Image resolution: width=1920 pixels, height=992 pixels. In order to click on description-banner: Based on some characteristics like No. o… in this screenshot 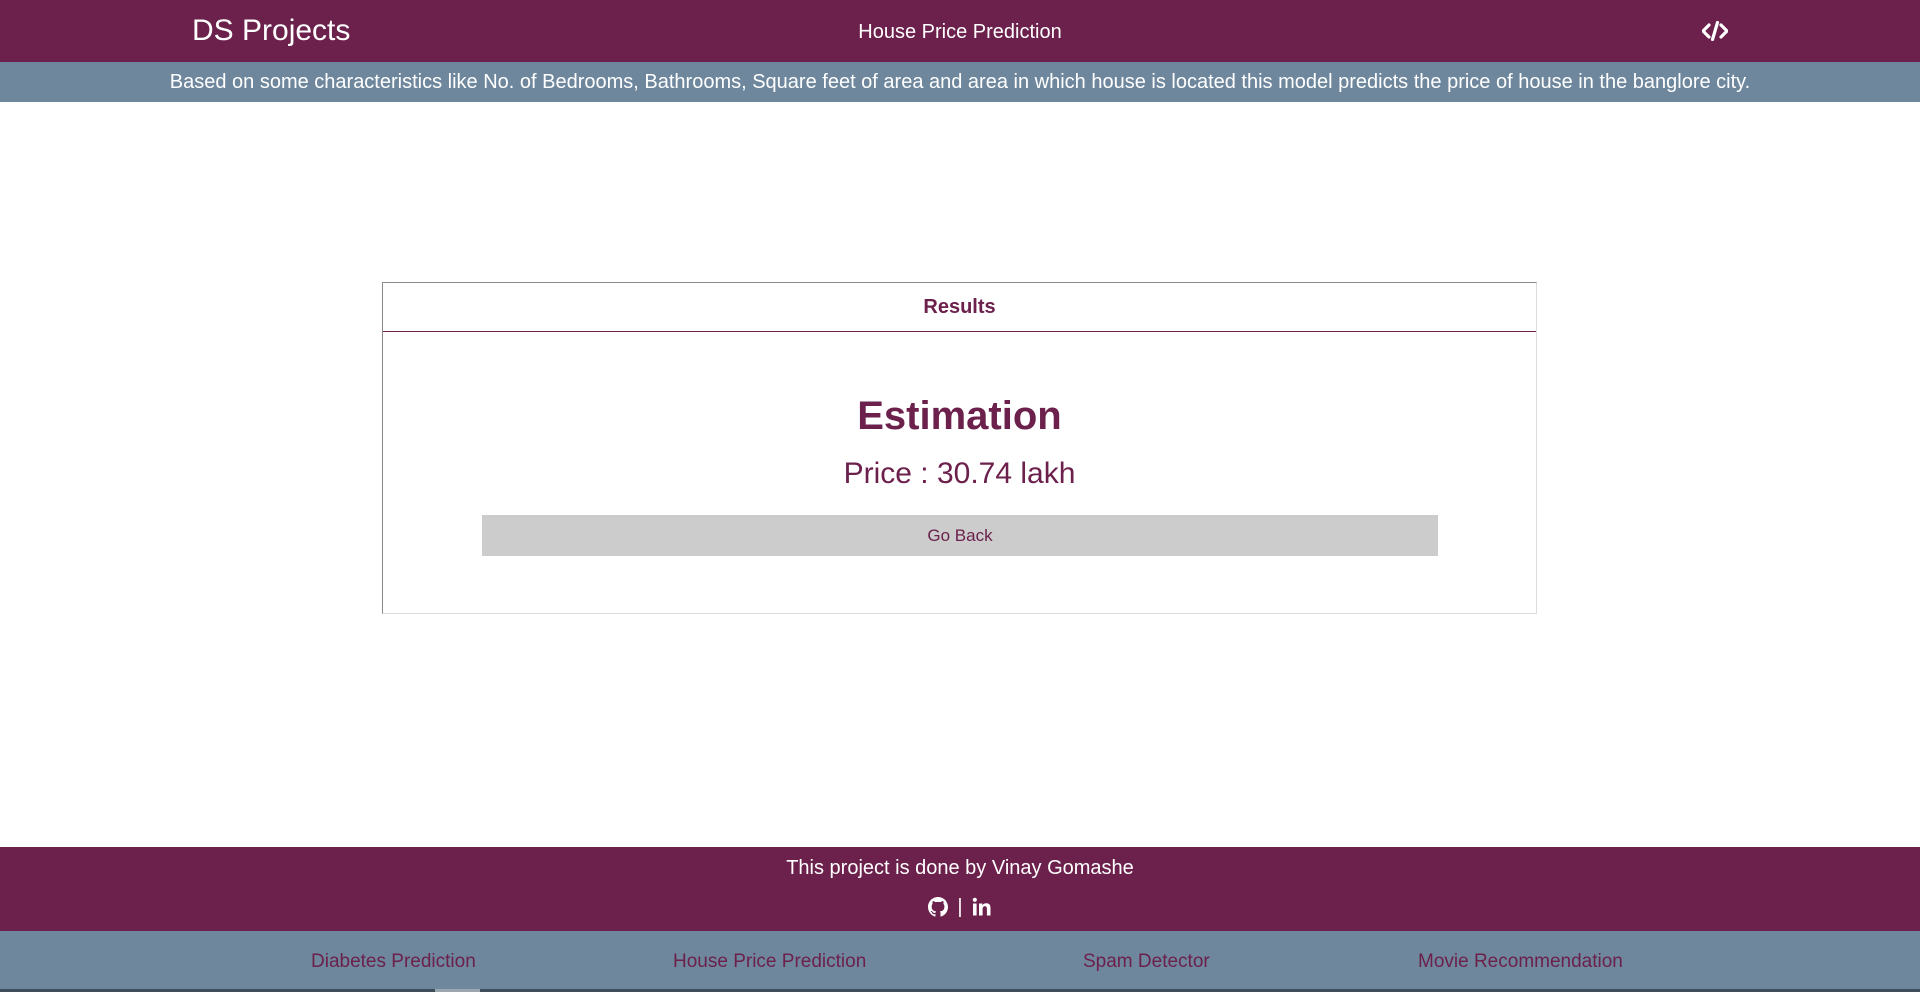, I will do `click(960, 82)`.